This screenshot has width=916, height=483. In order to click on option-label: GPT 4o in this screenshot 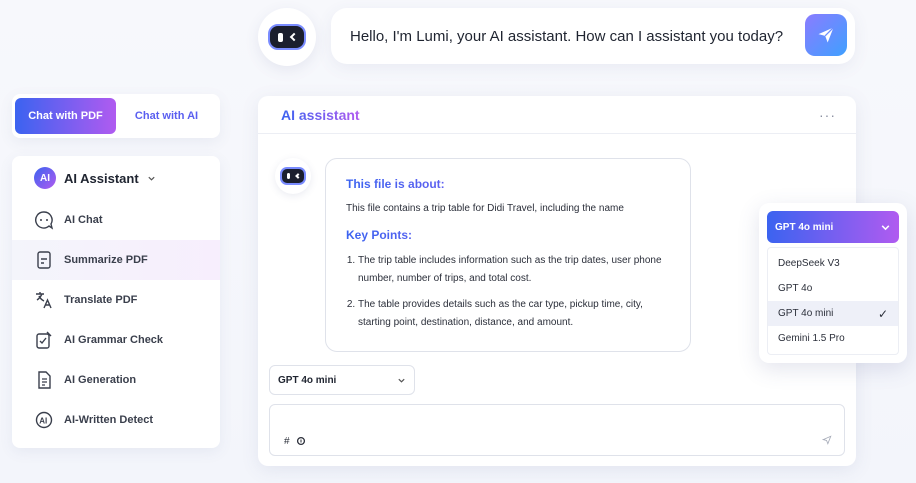, I will do `click(795, 288)`.